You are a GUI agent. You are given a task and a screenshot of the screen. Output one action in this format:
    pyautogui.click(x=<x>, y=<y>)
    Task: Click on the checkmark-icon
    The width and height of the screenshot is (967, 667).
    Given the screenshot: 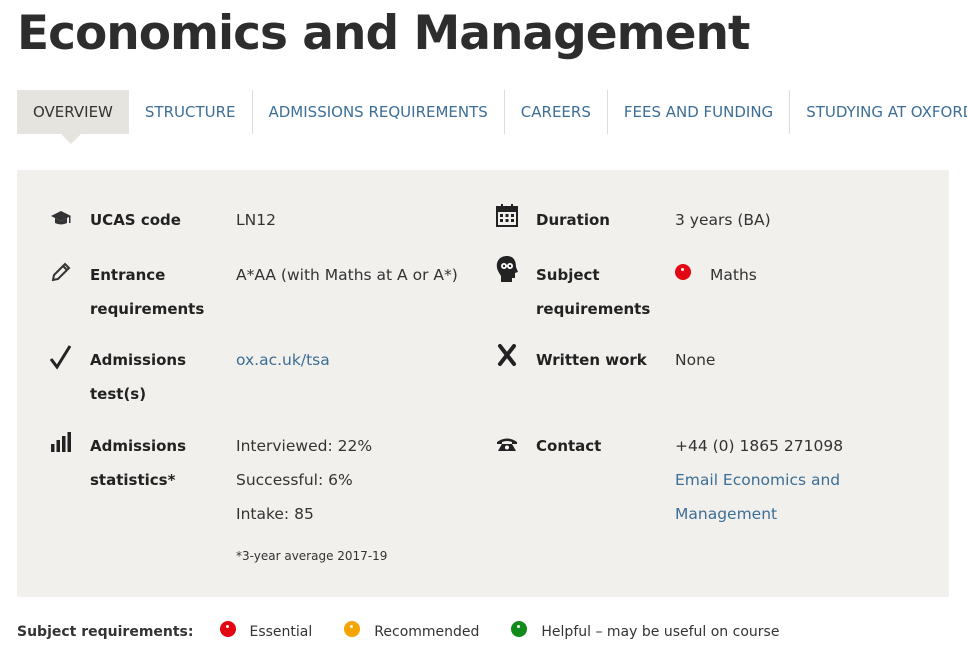 What is the action you would take?
    pyautogui.click(x=61, y=357)
    